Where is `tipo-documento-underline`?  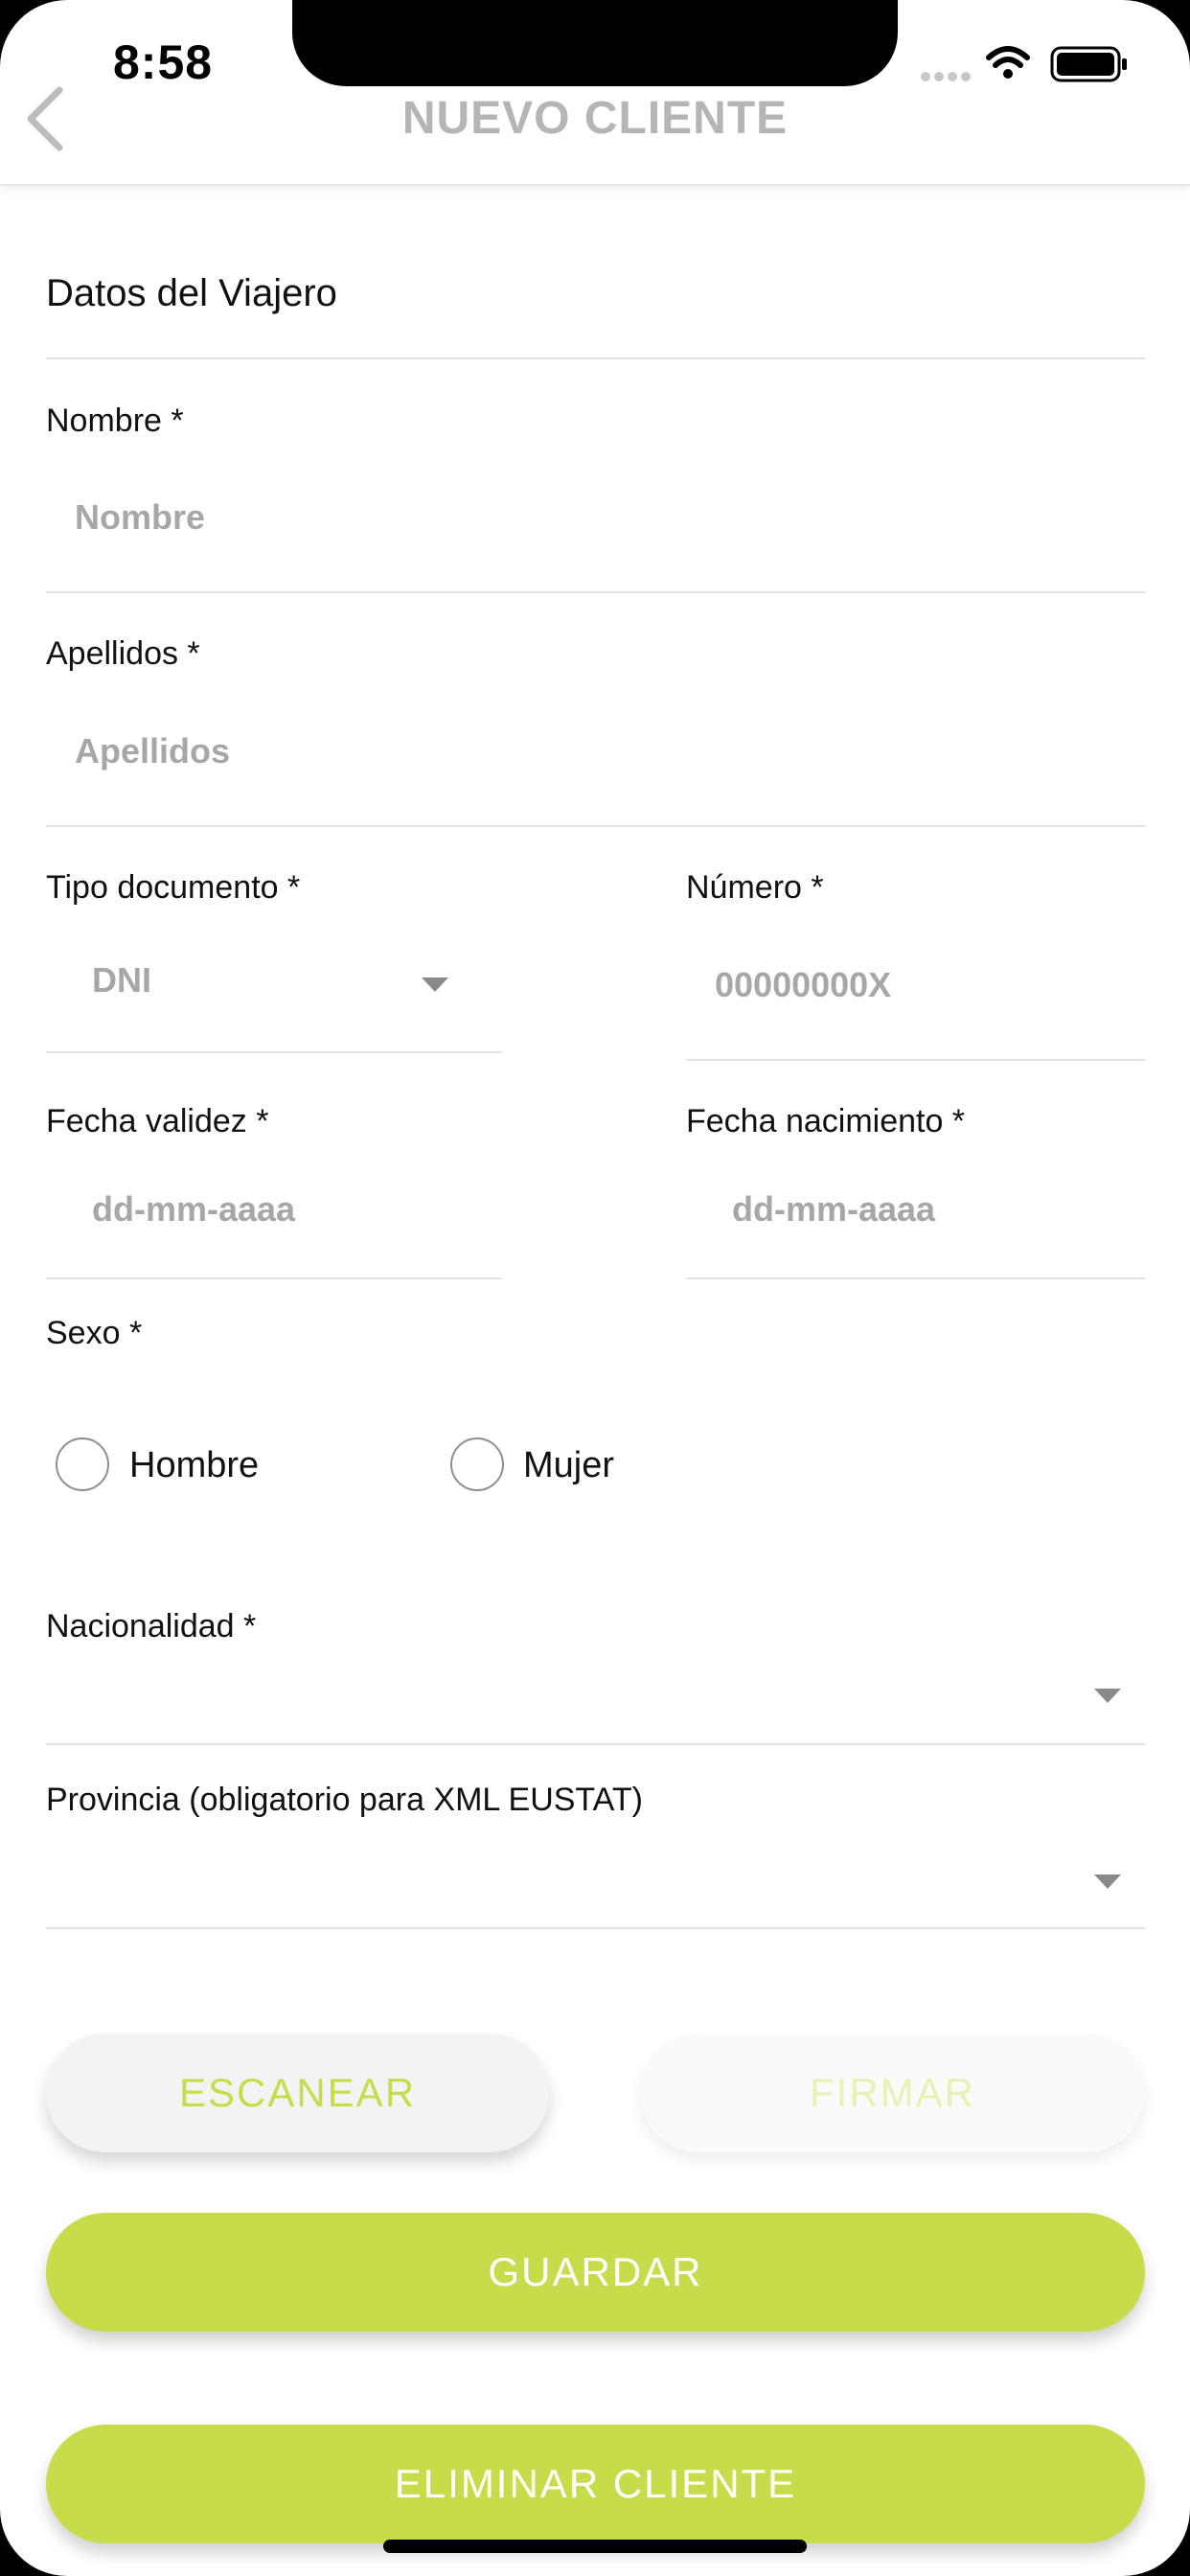
tipo-documento-underline is located at coordinates (274, 1052).